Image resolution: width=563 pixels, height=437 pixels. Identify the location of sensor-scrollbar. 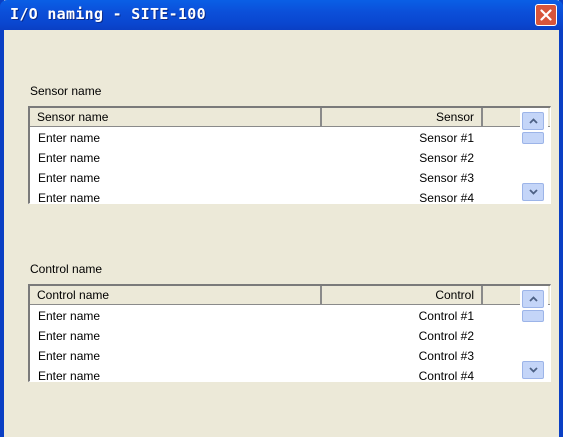
(534, 155).